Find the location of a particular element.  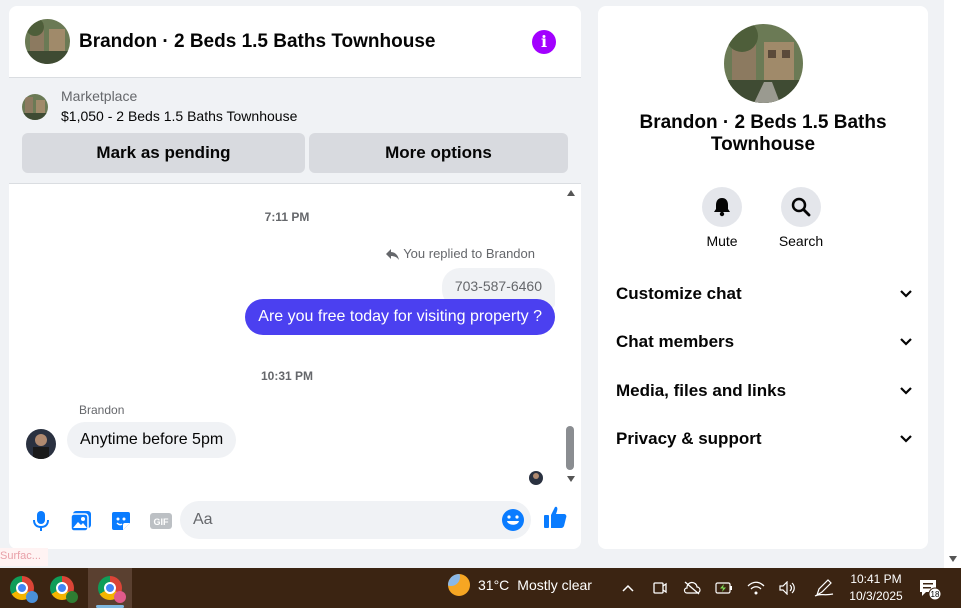

listing-price-title: $1,050 - 2 Beds 1.5 Baths Townhouse is located at coordinates (179, 116).